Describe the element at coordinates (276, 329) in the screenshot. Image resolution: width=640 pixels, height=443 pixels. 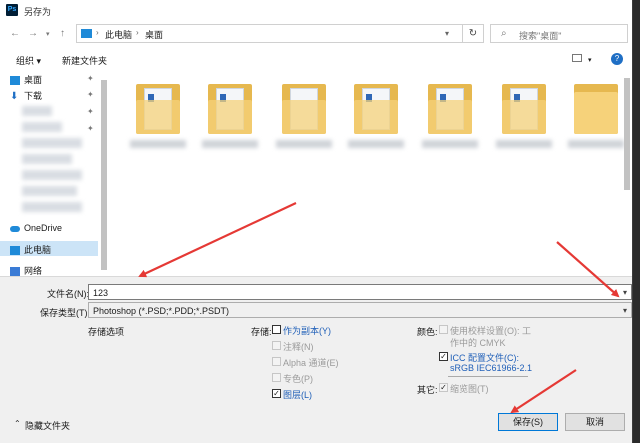
I see `as-copy-checkbox` at that location.